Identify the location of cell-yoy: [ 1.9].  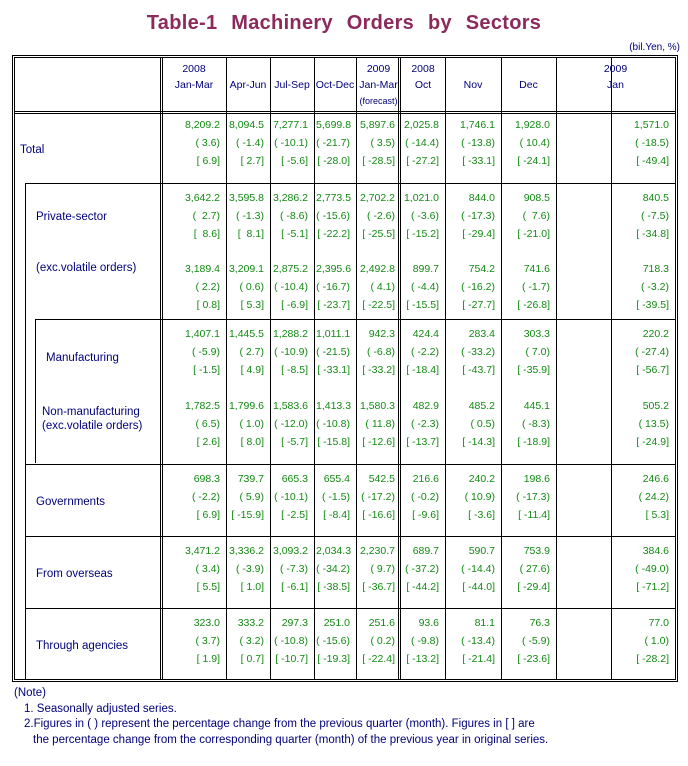
(208, 659).